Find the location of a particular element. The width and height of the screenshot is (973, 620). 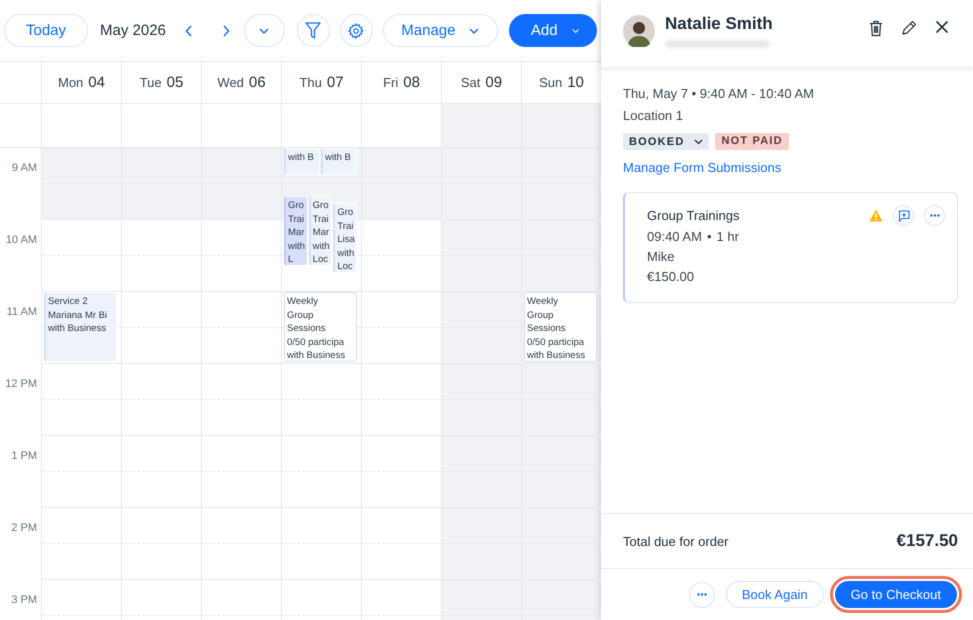

date-label: 09 is located at coordinates (493, 82).